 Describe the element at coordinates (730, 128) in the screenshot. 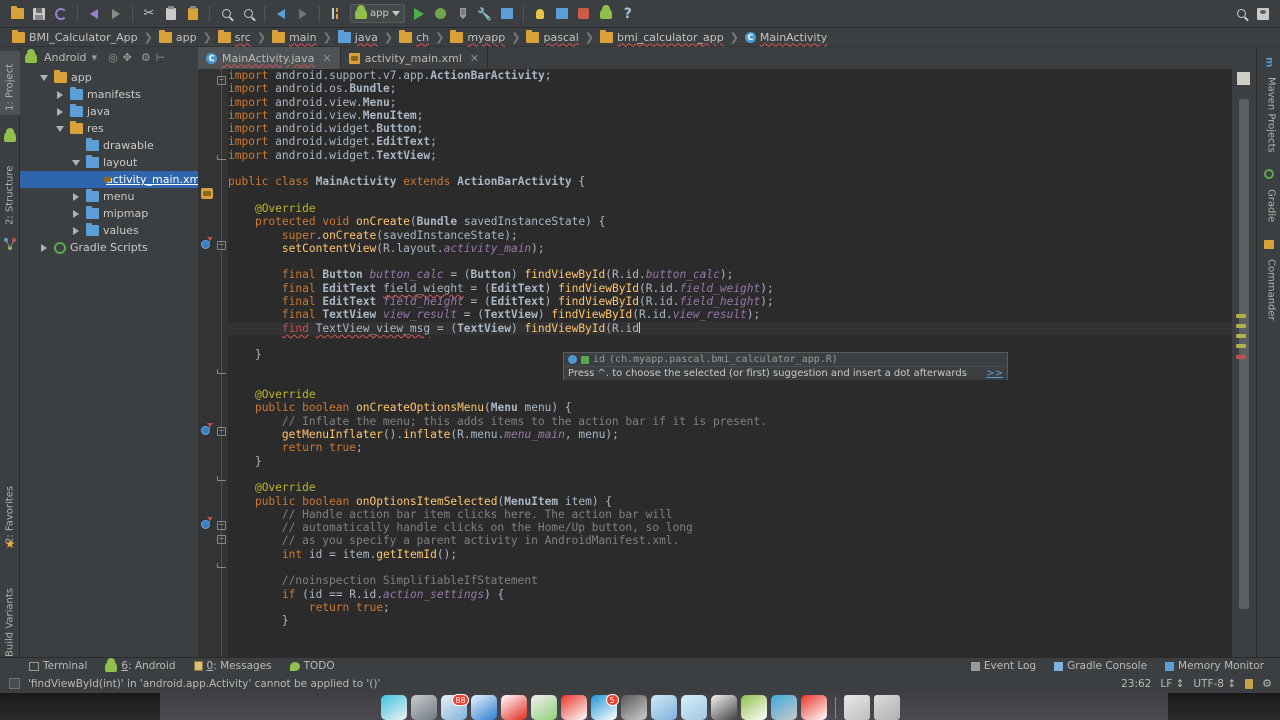

I see `code-line: import android.widget.Button;` at that location.